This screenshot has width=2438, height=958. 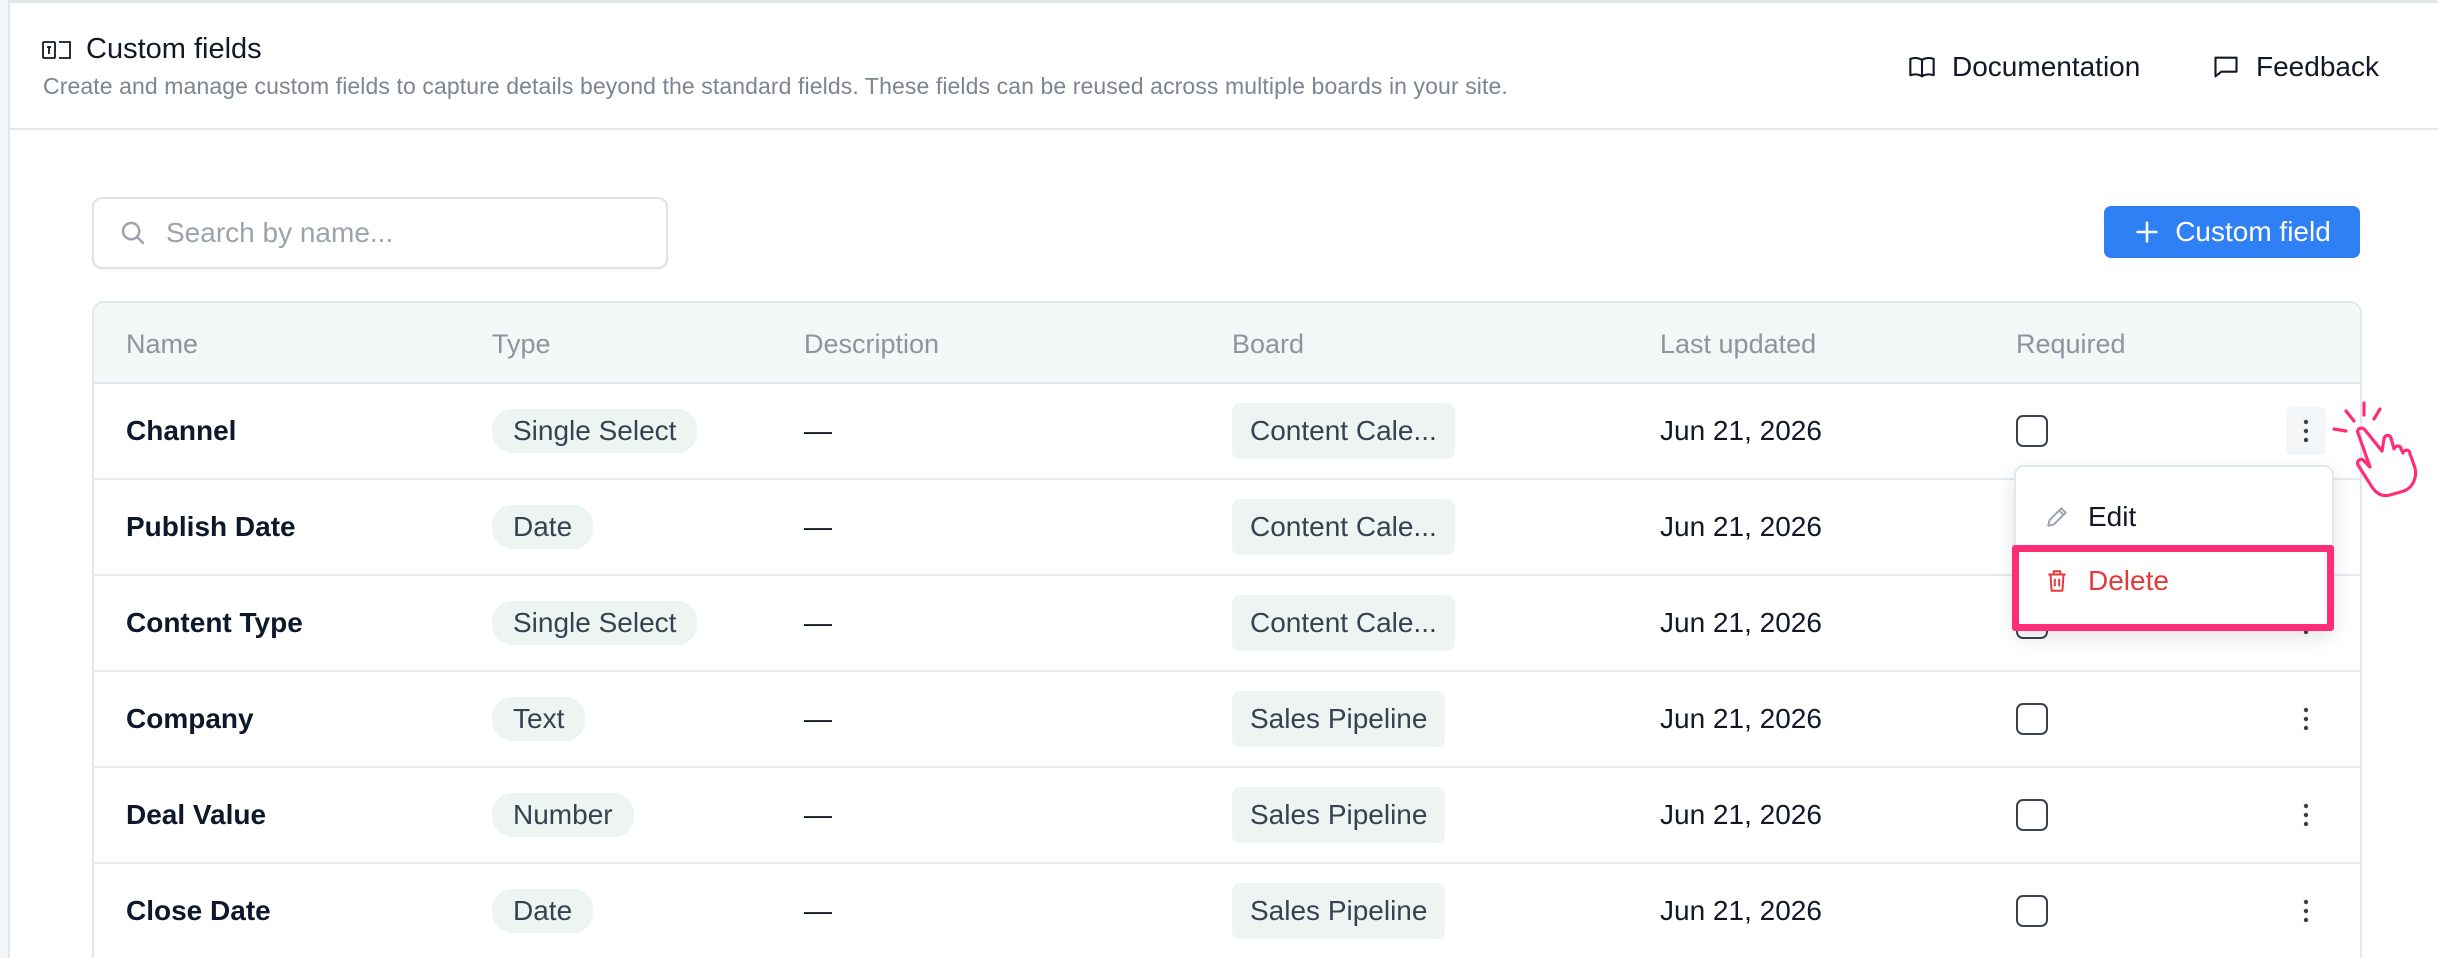 I want to click on field-name: Channel, so click(x=181, y=430).